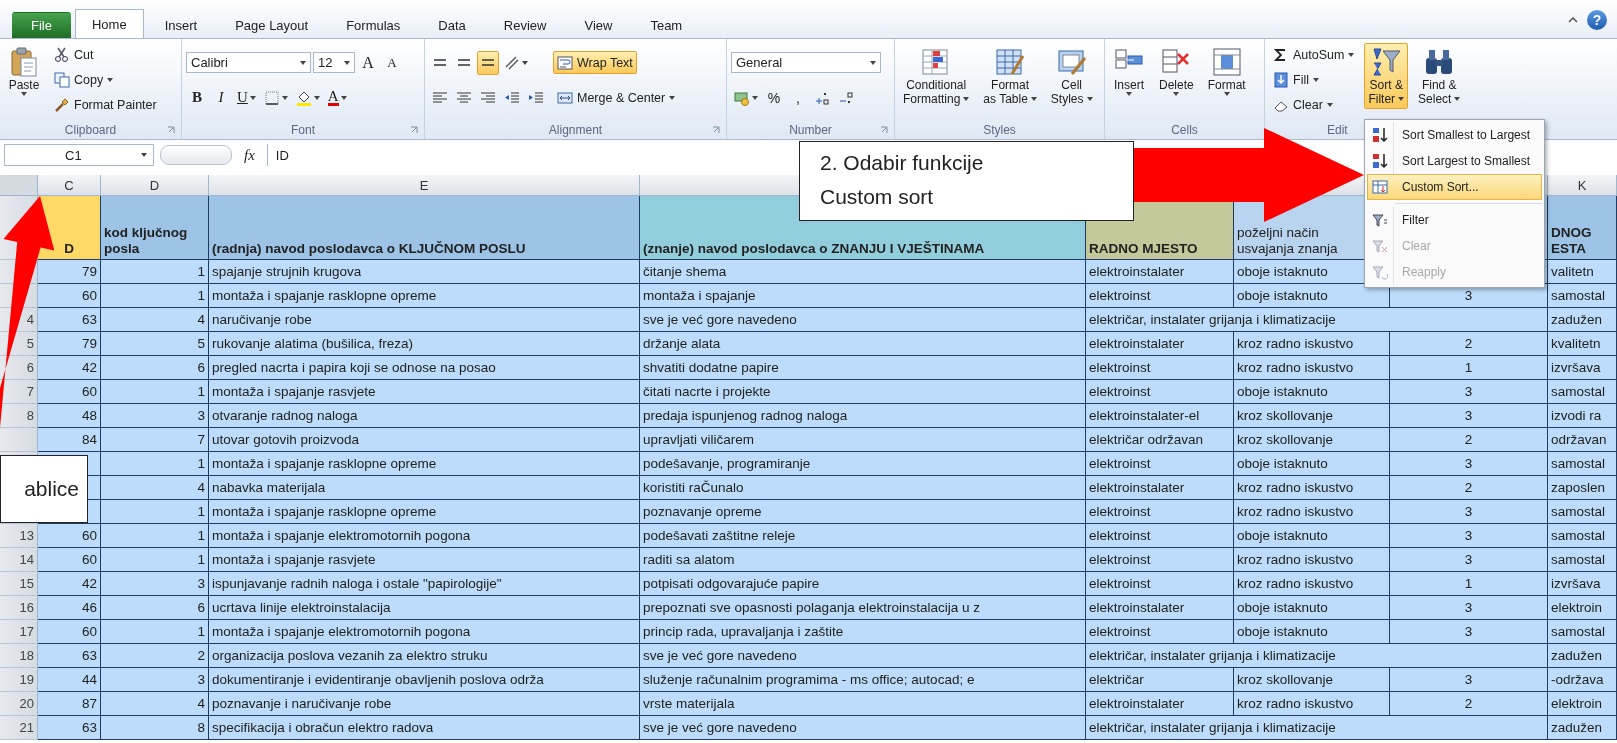 The width and height of the screenshot is (1617, 743). Describe the element at coordinates (109, 23) in the screenshot. I see `ribbon-tab: Home` at that location.